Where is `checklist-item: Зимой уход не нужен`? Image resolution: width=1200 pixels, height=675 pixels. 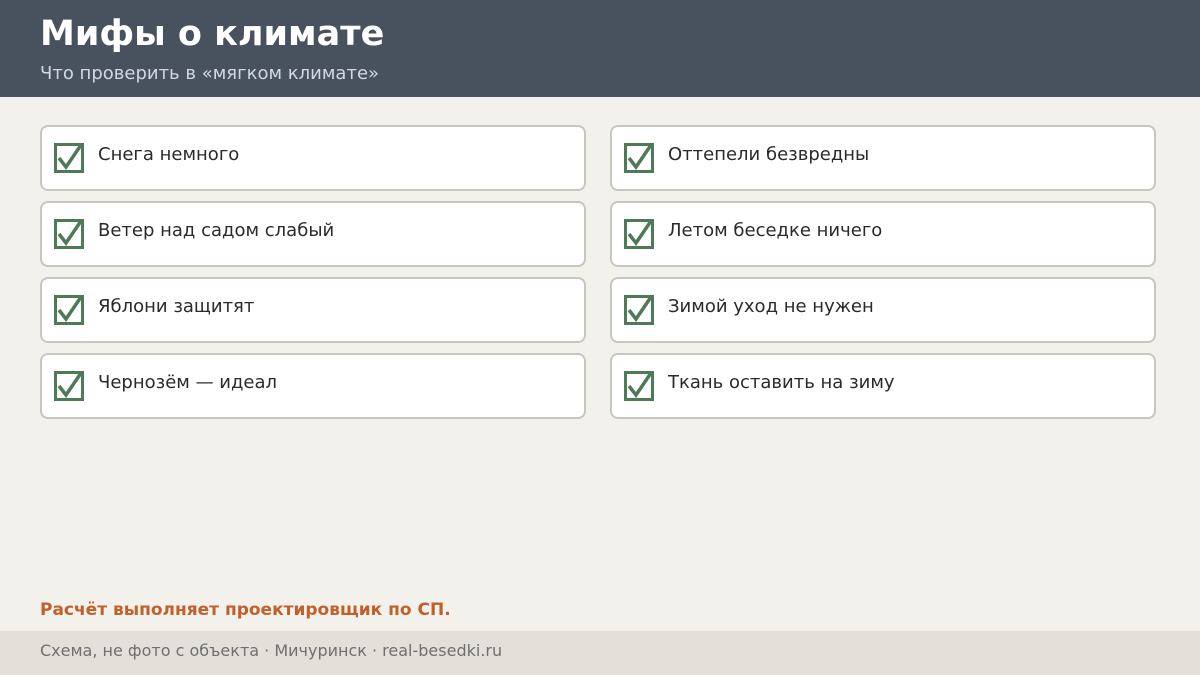
checklist-item: Зимой уход не нужен is located at coordinates (883, 310).